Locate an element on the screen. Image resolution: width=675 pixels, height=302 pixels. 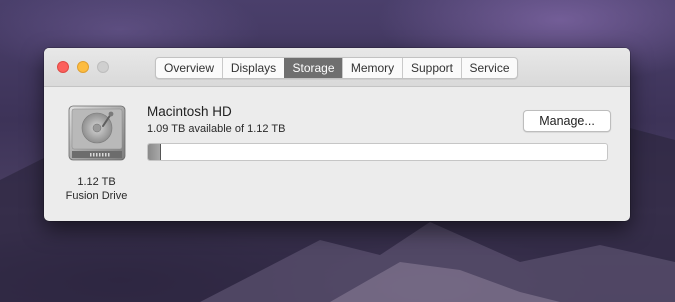
tab-service: Service is located at coordinates (489, 68).